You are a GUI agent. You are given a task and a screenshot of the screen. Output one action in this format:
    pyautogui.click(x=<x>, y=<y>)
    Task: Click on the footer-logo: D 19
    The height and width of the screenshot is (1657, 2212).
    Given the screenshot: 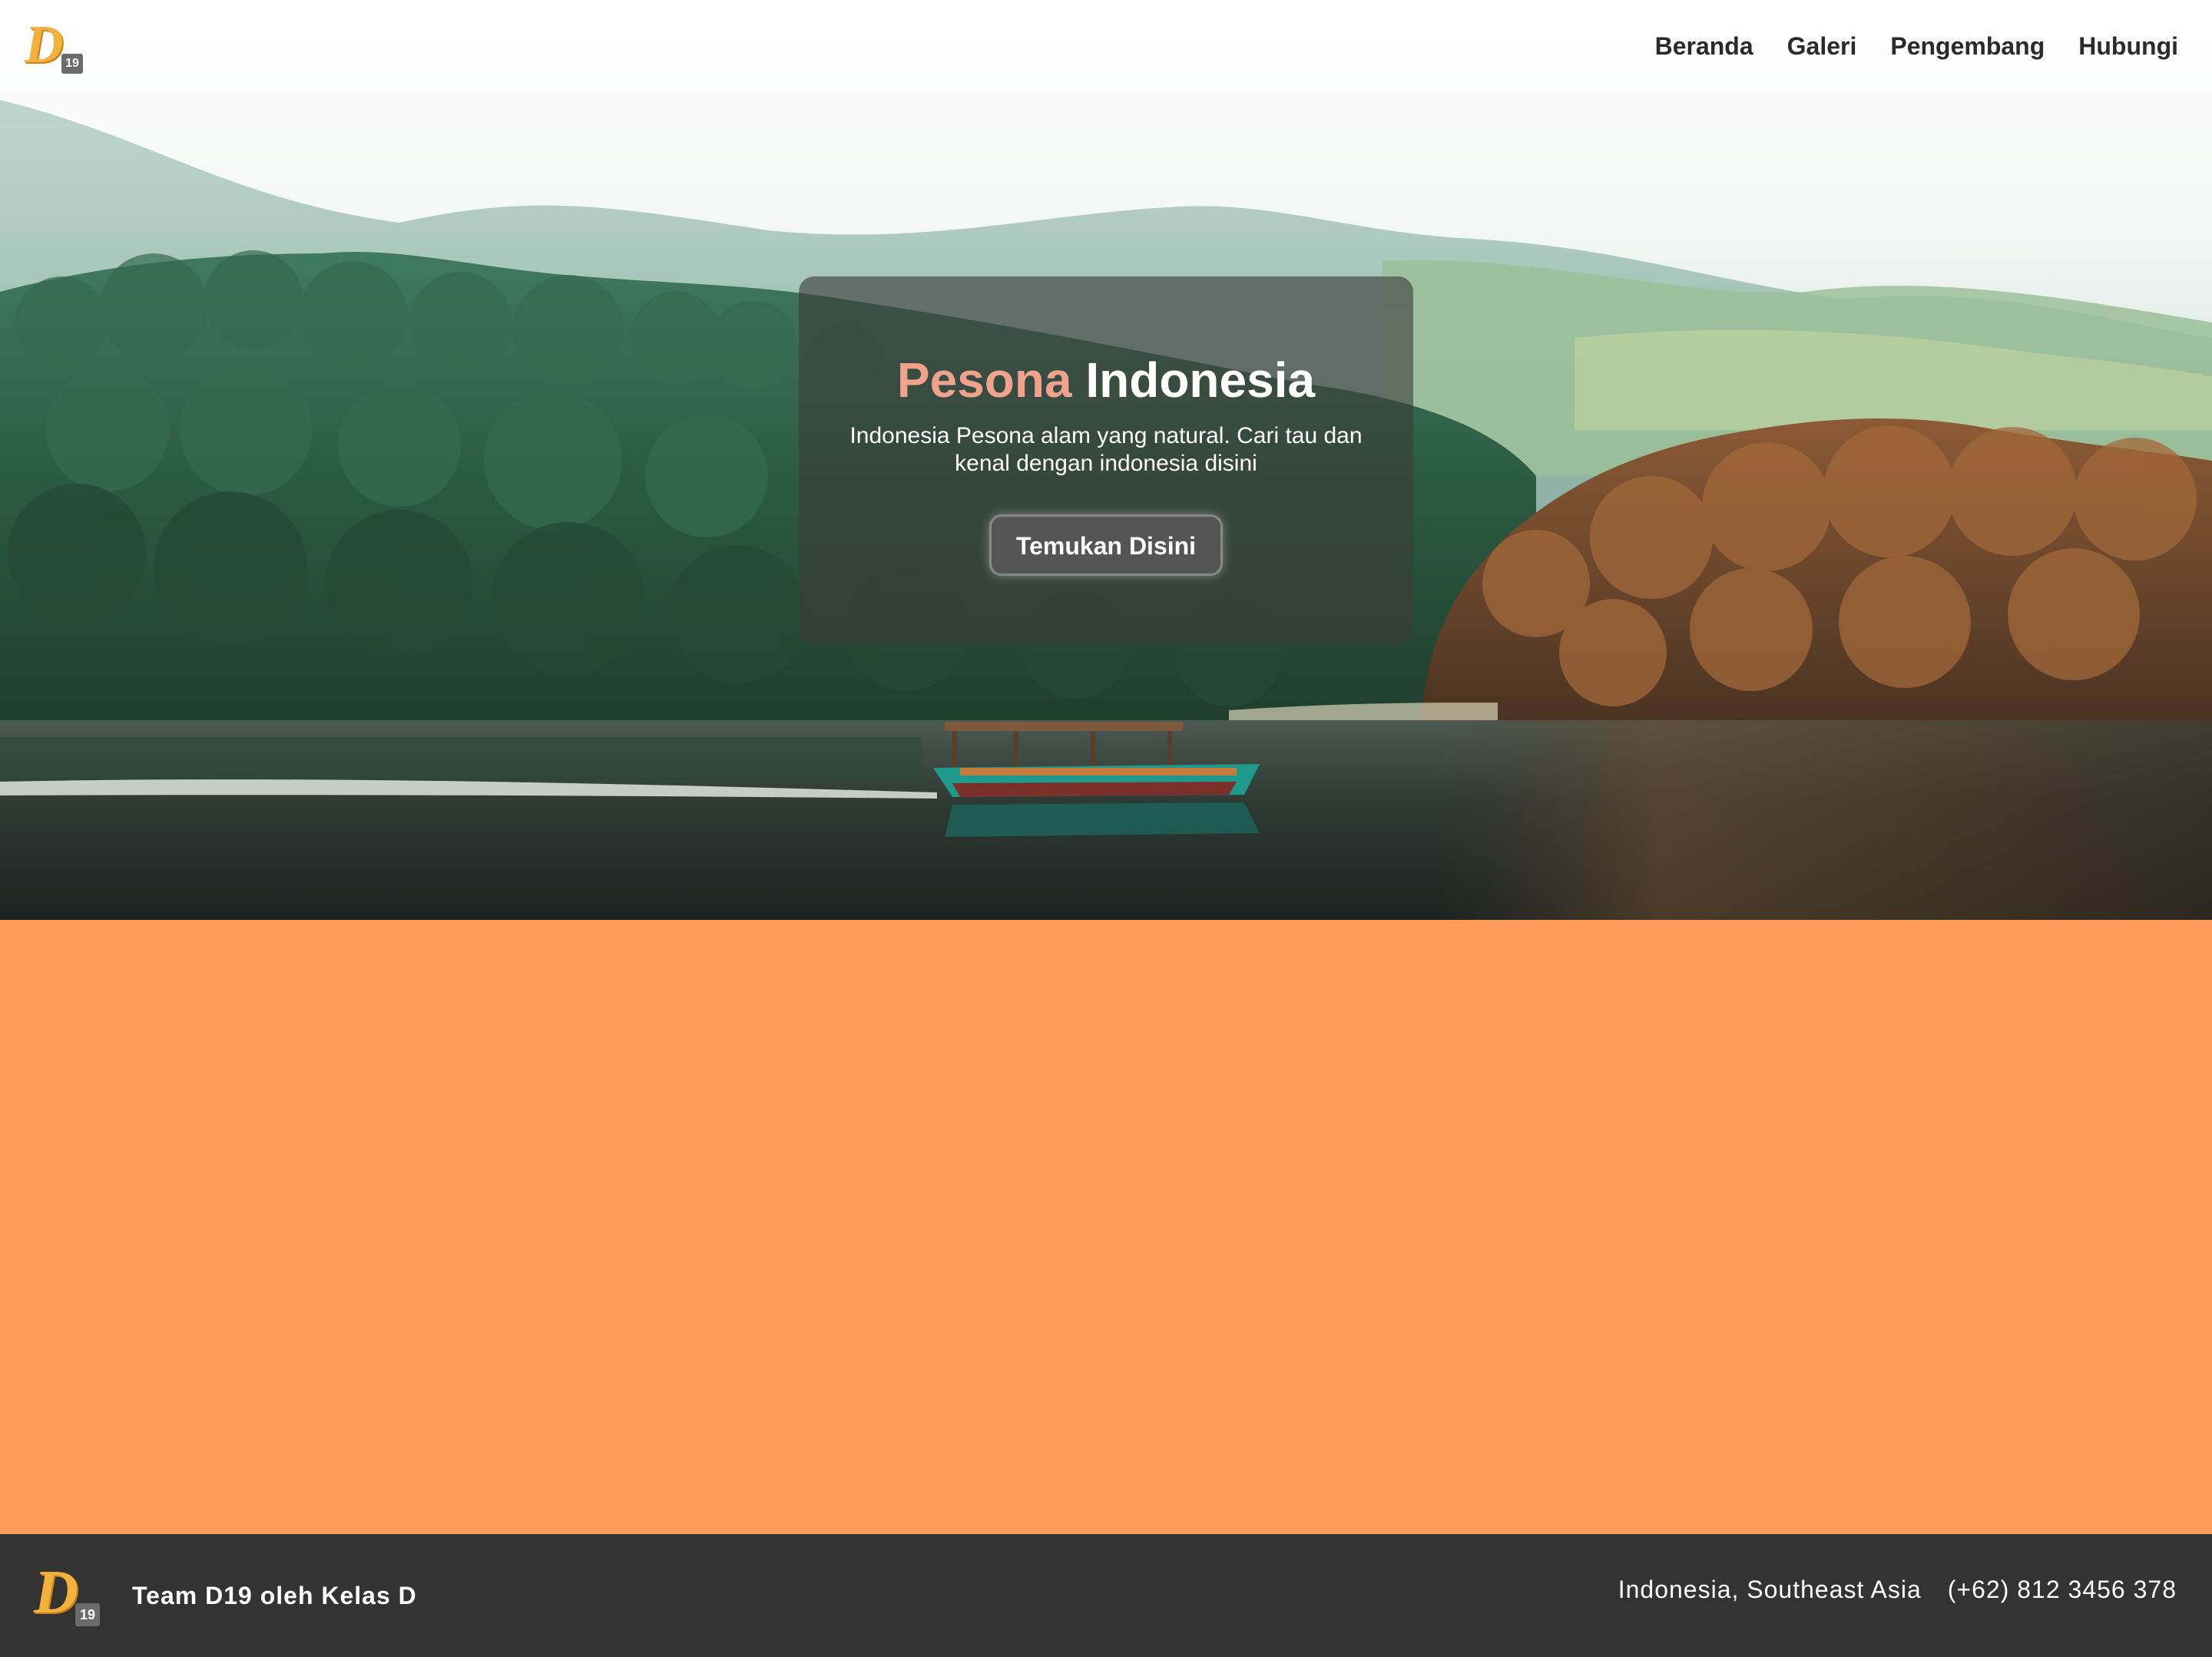 What is the action you would take?
    pyautogui.click(x=67, y=1594)
    